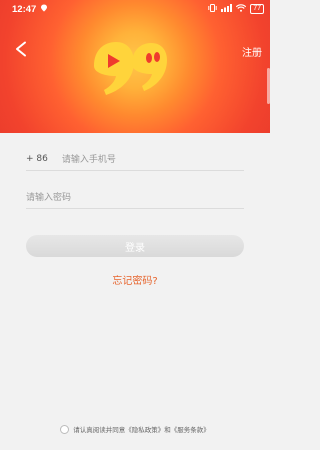 Image resolution: width=320 pixels, height=450 pixels. Describe the element at coordinates (135, 197) in the screenshot. I see `password-field: 请输入密码` at that location.